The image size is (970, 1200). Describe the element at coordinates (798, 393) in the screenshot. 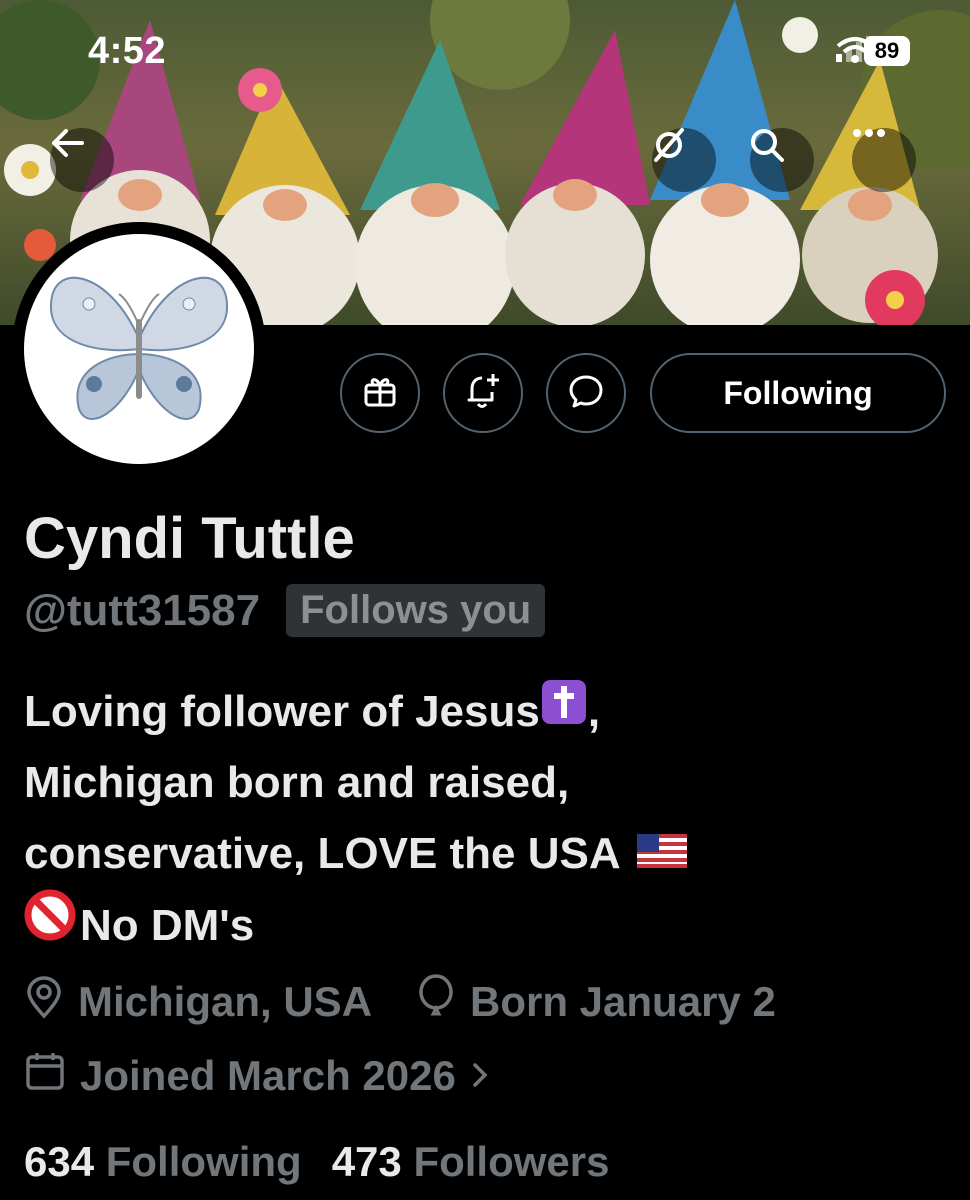

I see `following-button: Following` at that location.